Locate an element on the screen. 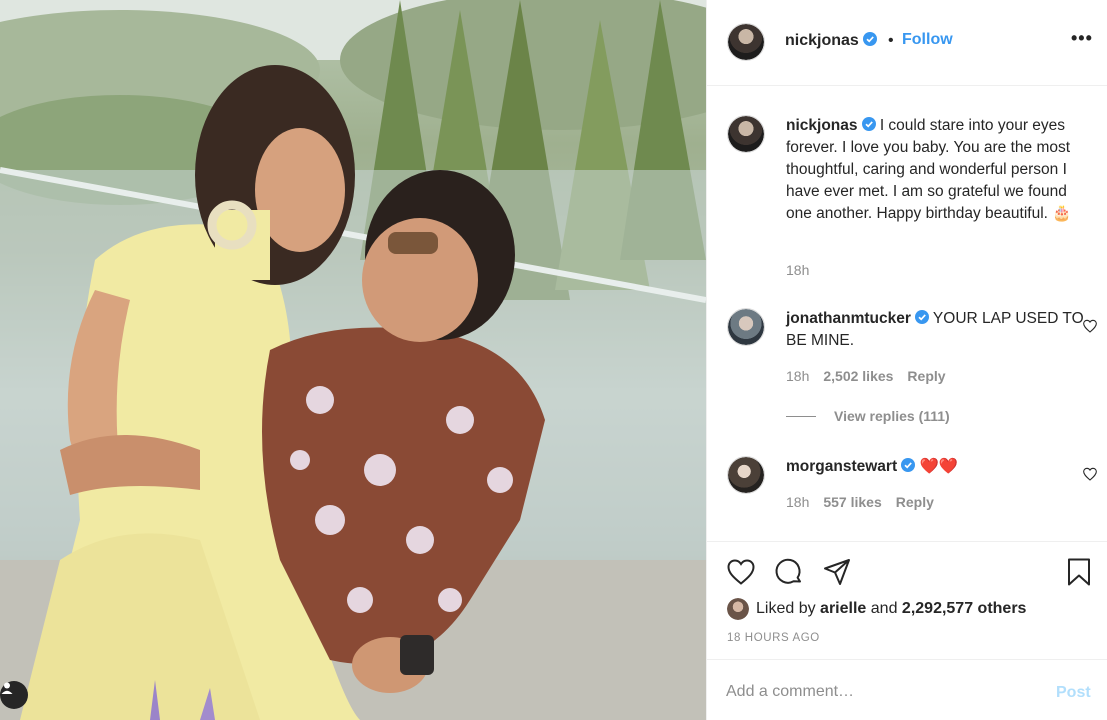 This screenshot has width=1107, height=720. header-username: nickjonas is located at coordinates (822, 40).